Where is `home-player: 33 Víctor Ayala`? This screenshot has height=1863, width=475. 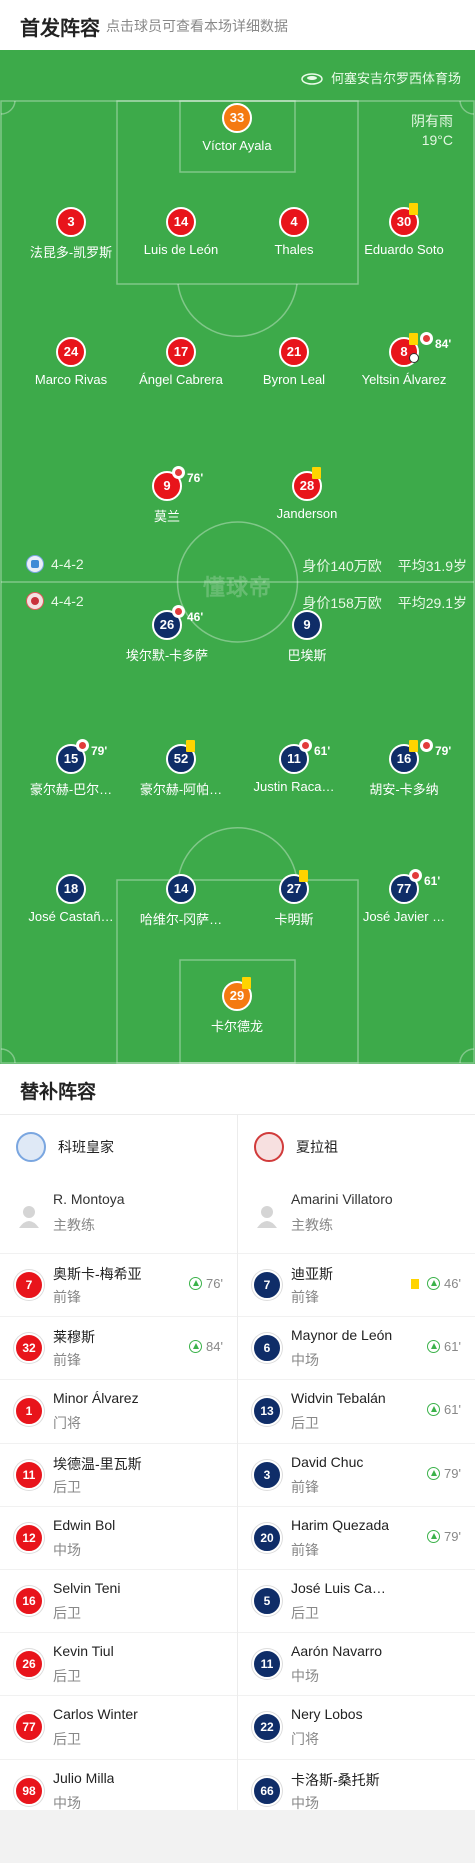 home-player: 33 Víctor Ayala is located at coordinates (237, 128).